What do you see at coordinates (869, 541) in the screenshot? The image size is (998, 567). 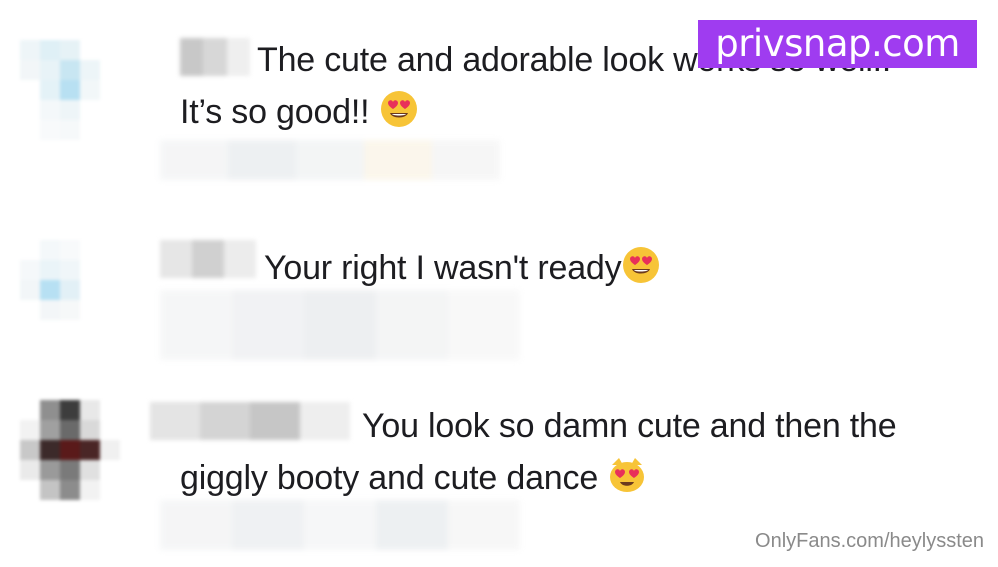 I see `profile-url: OnlyFans.com/heylyssten` at bounding box center [869, 541].